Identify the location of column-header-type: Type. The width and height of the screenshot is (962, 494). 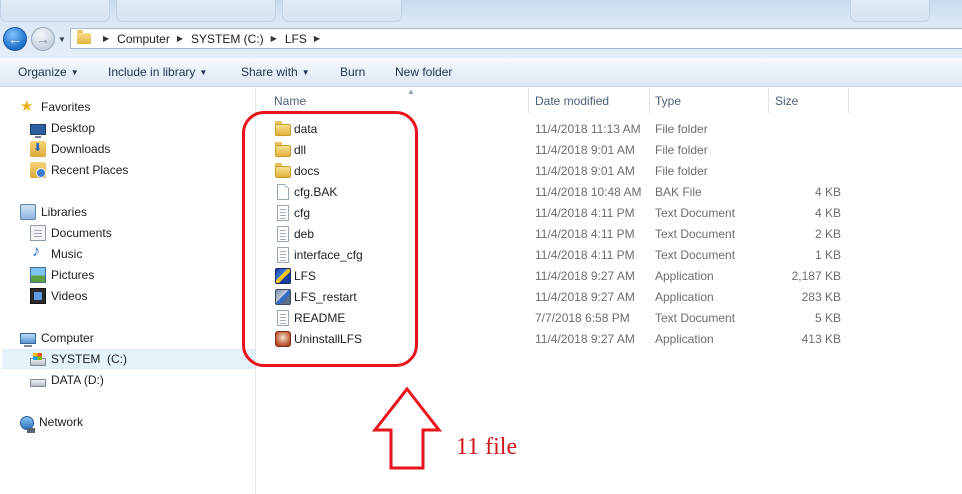
(708, 100).